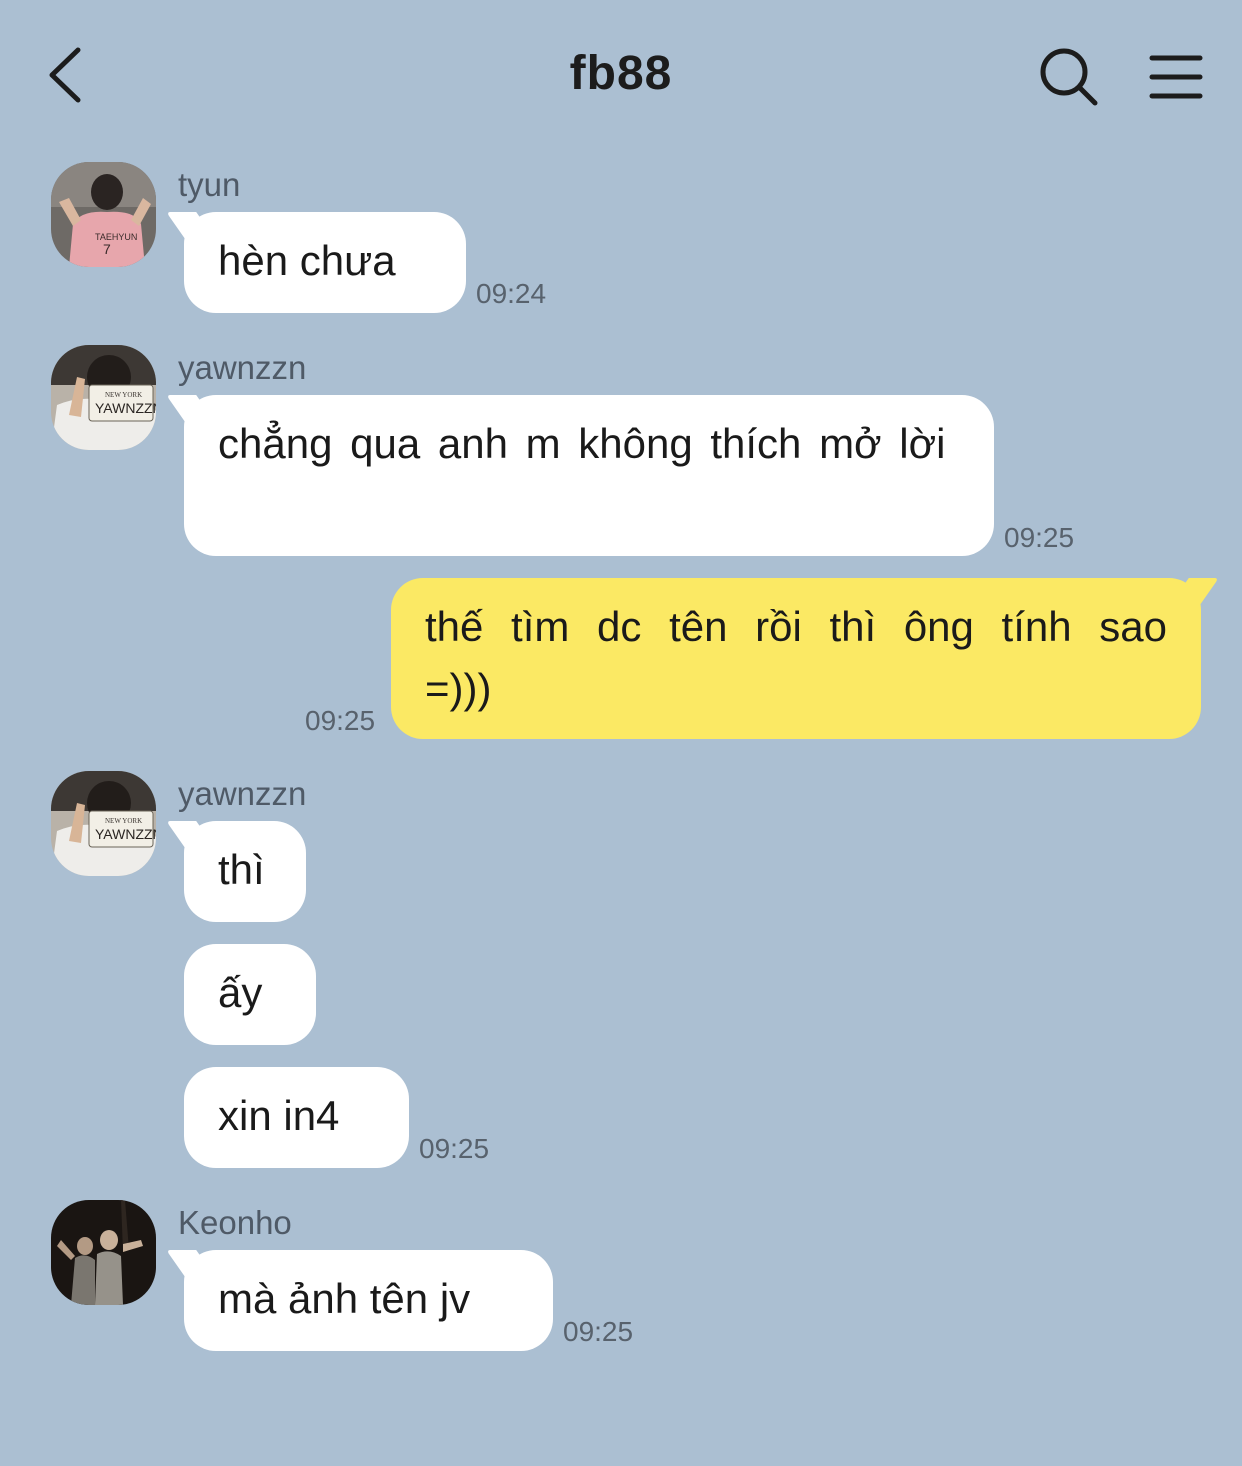 The image size is (1242, 1466). I want to click on message-bubble: thì, so click(245, 871).